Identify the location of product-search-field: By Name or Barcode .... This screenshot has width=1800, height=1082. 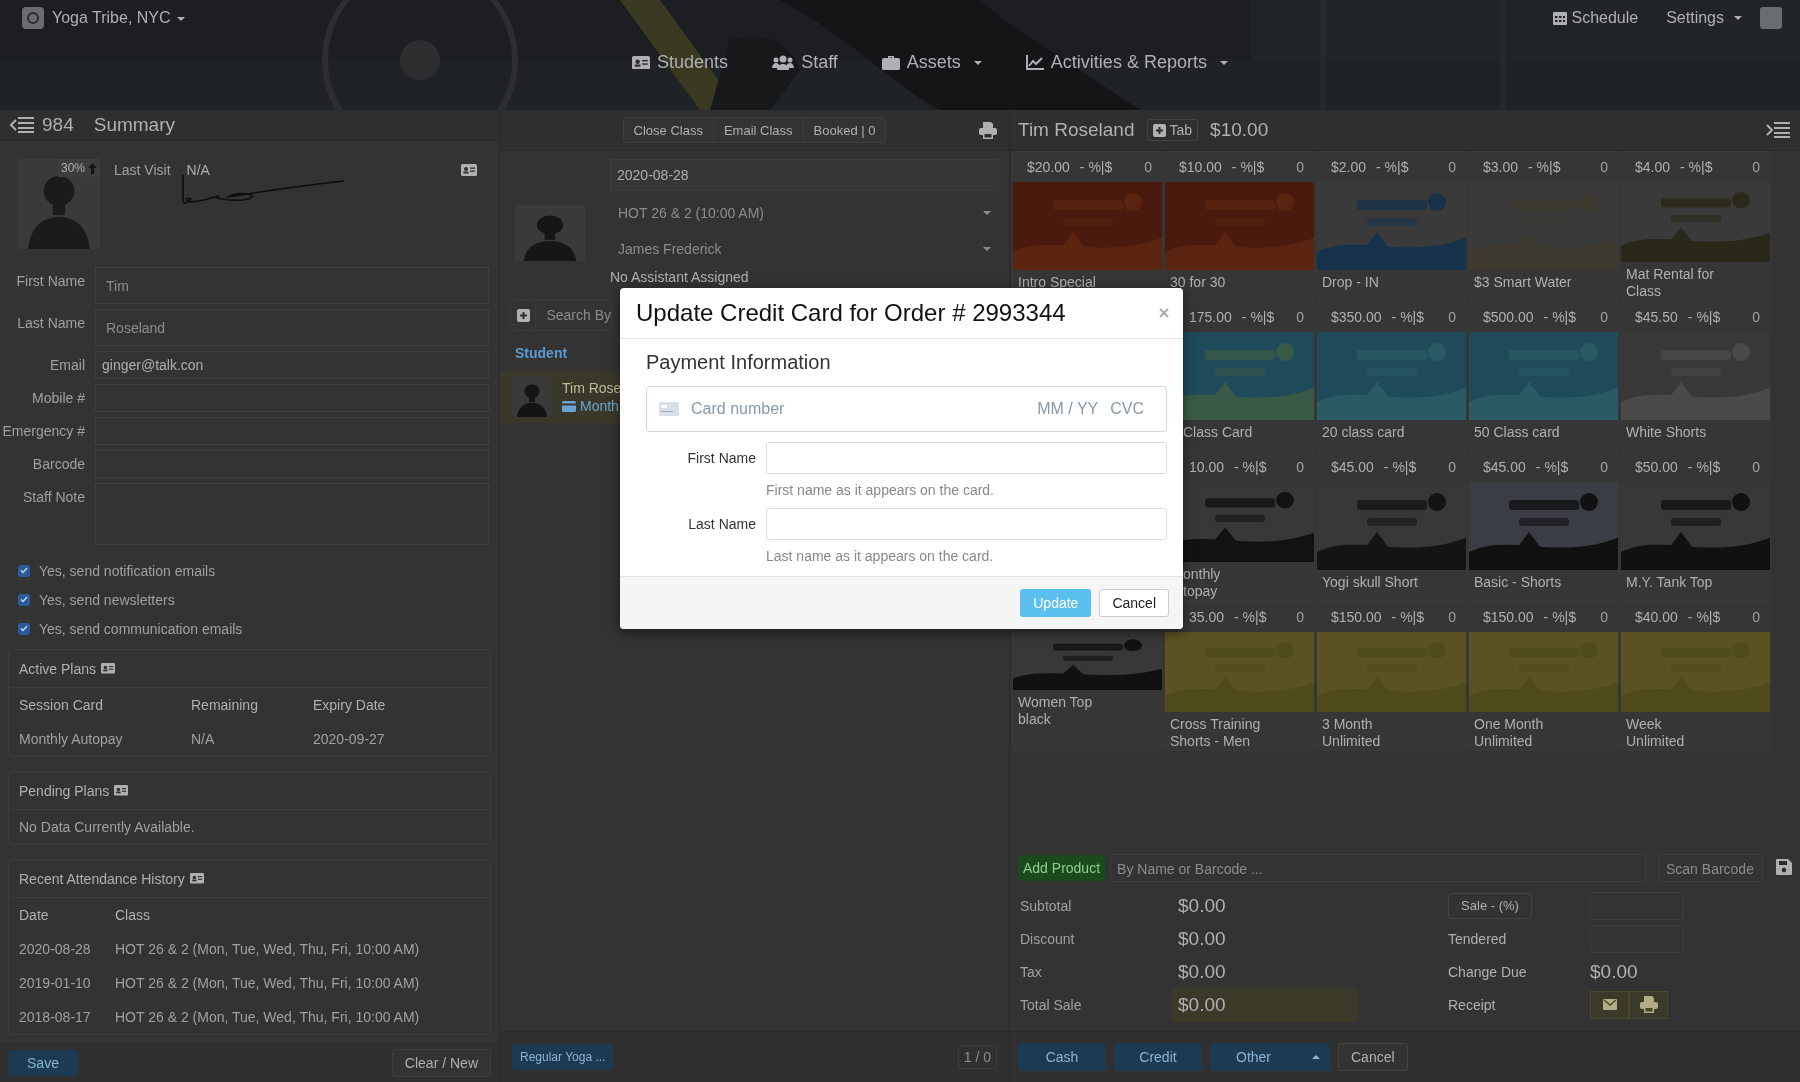
(1378, 868).